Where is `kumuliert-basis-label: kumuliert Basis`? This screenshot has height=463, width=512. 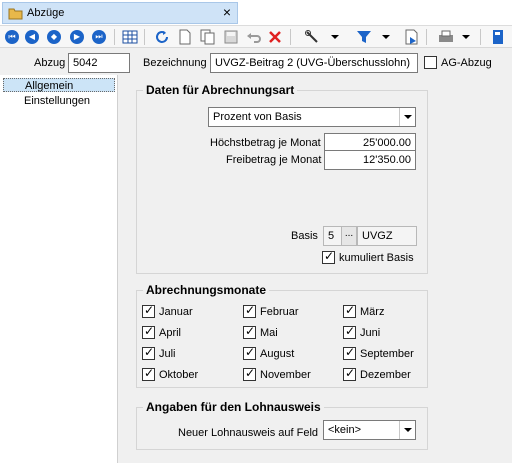 kumuliert-basis-label: kumuliert Basis is located at coordinates (376, 258).